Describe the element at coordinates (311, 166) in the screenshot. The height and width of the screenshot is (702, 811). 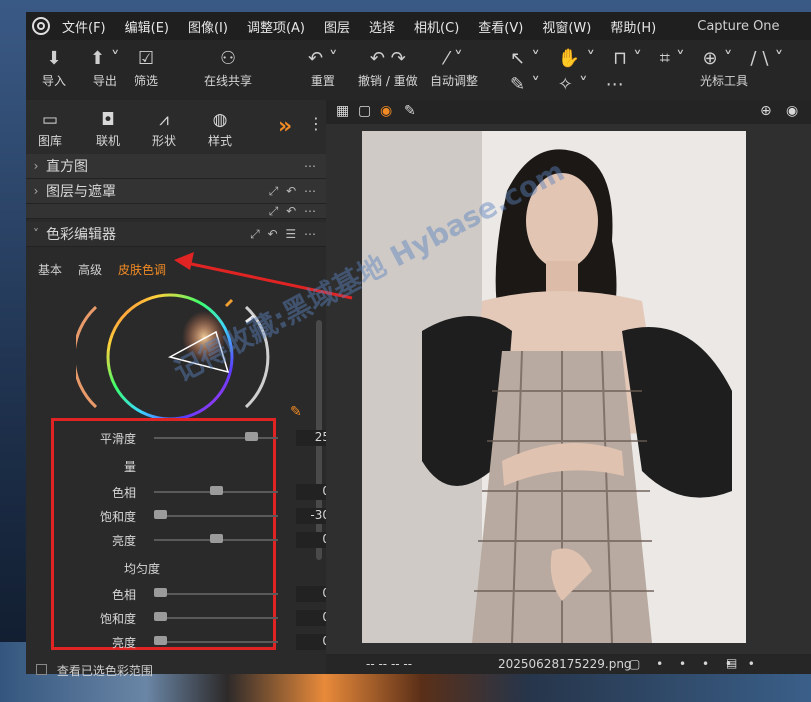
I see `more-icon: ⋯` at that location.